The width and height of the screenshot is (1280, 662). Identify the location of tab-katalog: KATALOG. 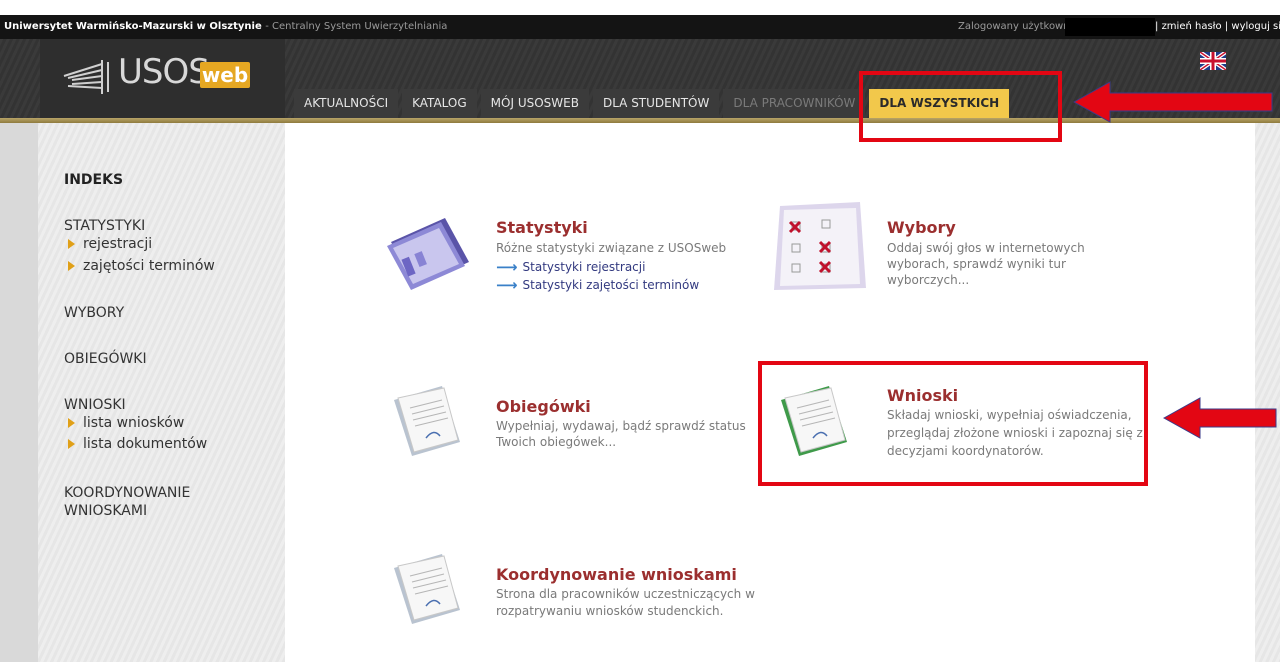
(439, 103).